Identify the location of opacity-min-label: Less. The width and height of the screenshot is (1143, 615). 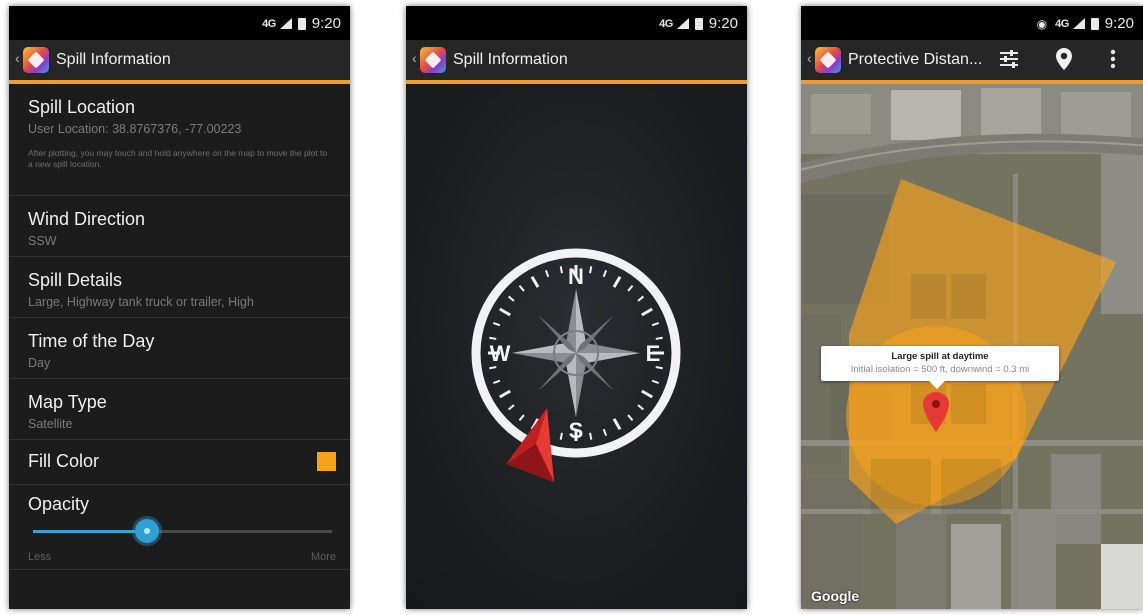
(40, 557).